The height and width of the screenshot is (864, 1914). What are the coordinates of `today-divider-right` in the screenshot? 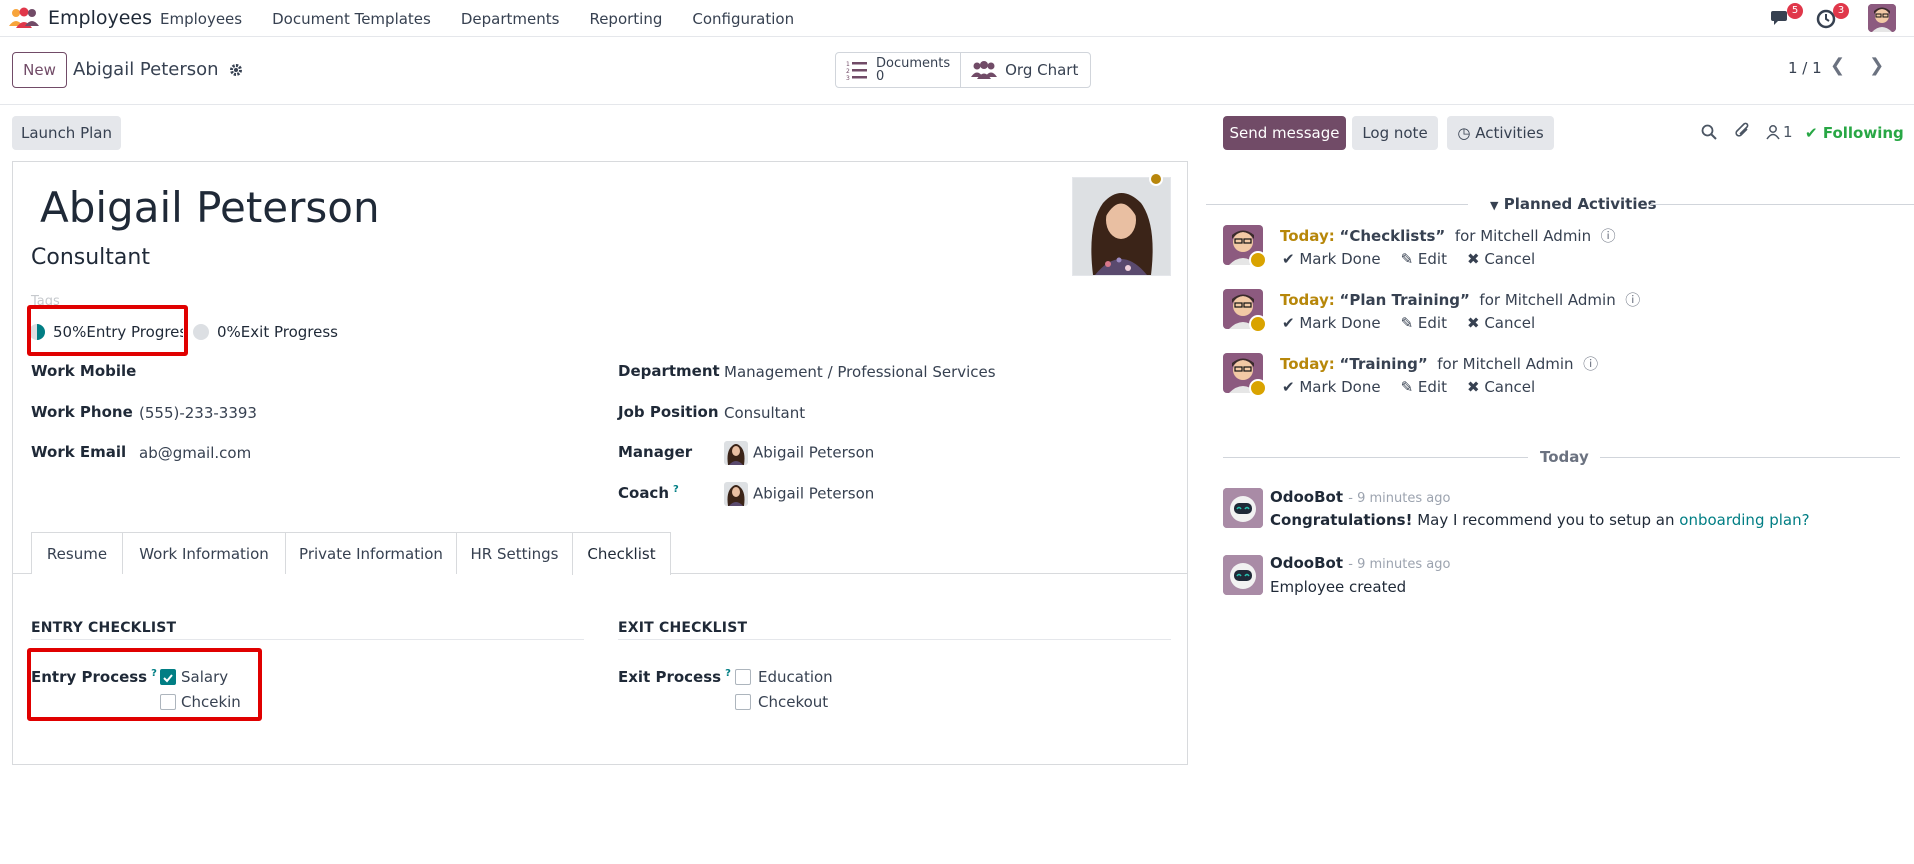 It's located at (1750, 457).